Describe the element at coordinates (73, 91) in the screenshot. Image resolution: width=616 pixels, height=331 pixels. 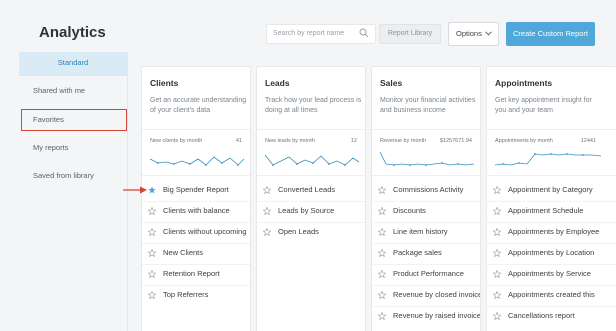
I see `sidebar-item-shared: Shared with me` at that location.